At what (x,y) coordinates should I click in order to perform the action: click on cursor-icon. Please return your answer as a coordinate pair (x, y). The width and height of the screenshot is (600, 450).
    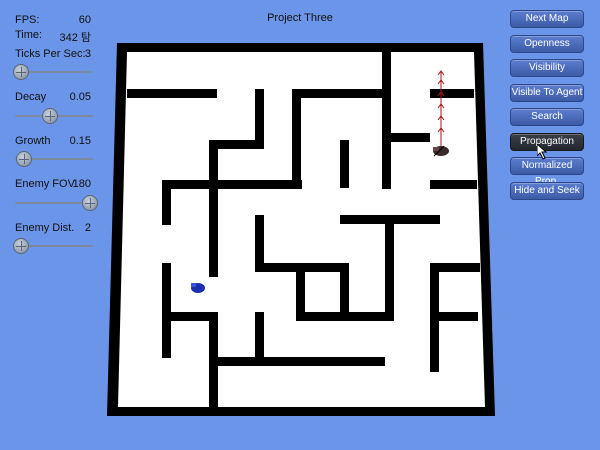
    Looking at the image, I should click on (542, 152).